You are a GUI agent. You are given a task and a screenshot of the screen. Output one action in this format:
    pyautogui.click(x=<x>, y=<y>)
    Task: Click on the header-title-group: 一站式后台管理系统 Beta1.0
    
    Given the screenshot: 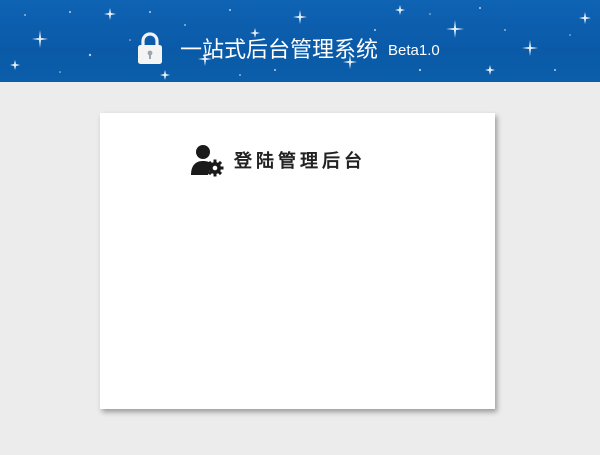 What is the action you would take?
    pyautogui.click(x=288, y=48)
    